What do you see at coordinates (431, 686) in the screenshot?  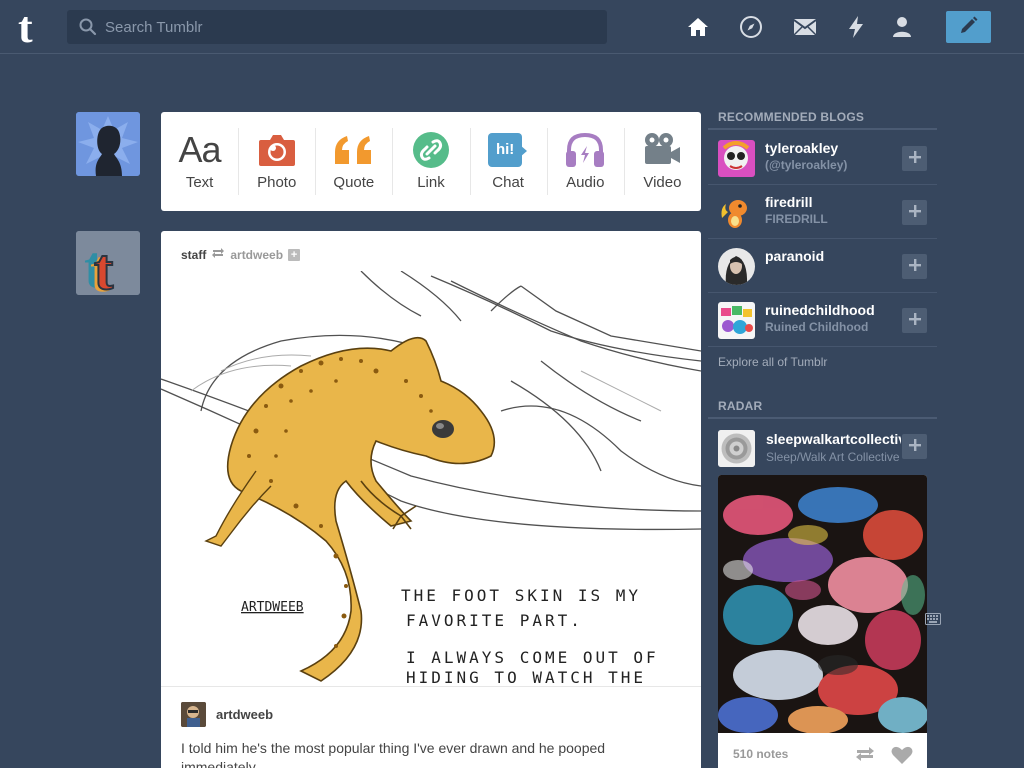 I see `post-divider` at bounding box center [431, 686].